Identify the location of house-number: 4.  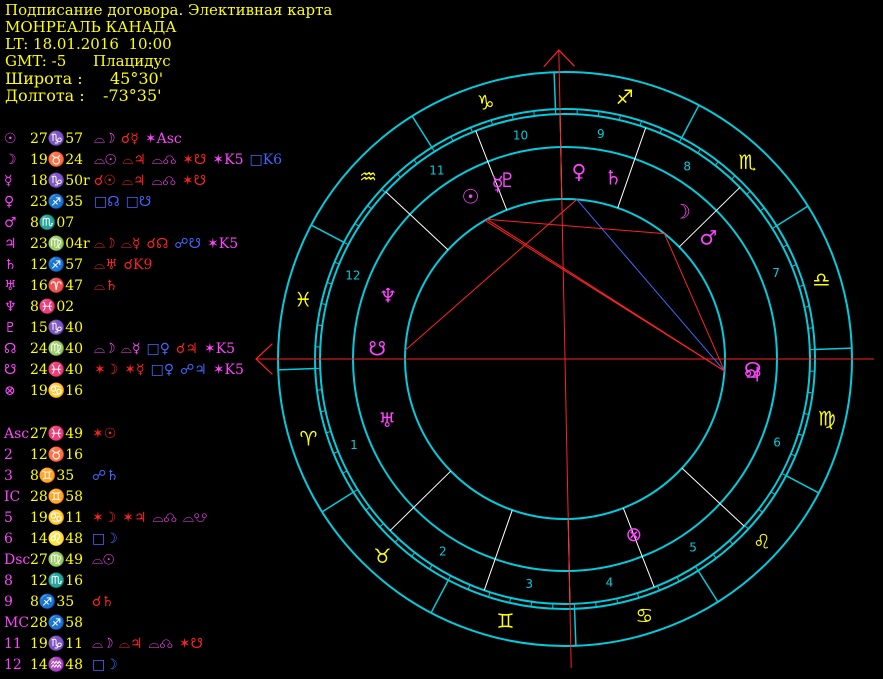
(610, 583).